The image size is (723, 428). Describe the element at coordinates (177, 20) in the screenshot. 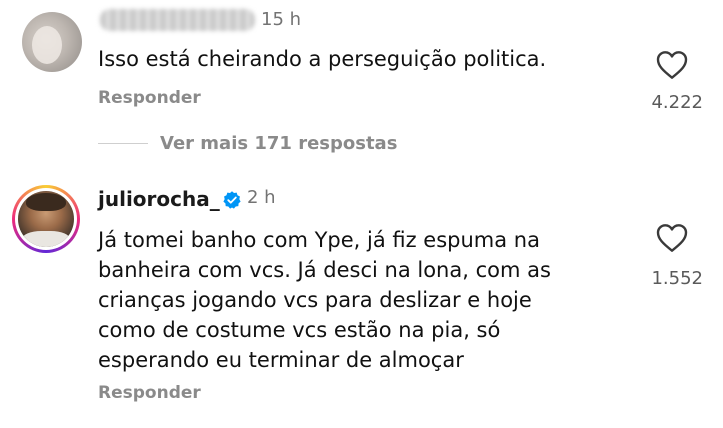

I see `redacted-username` at that location.